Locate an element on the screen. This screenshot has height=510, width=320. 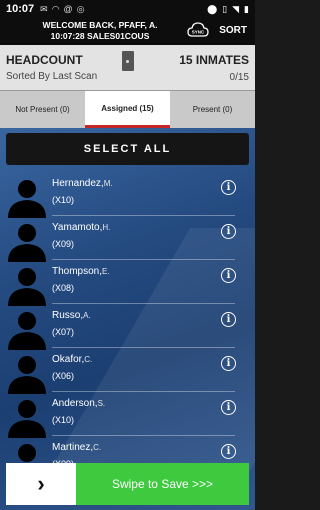
swipe-to-save-bar: › Swipe to Save >>> is located at coordinates (127, 484).